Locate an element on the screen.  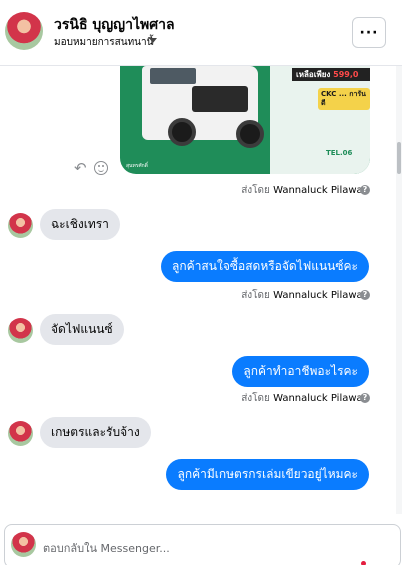
incoming-message: ฉะเชิงเทรา is located at coordinates (80, 224).